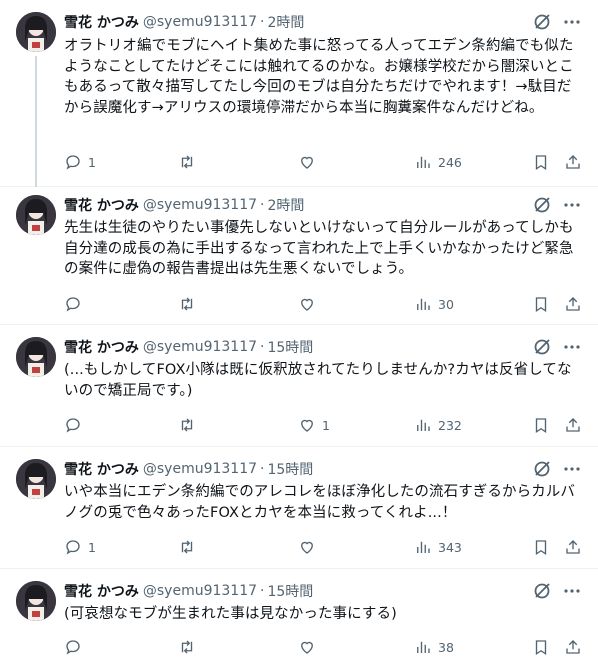 Image resolution: width=598 pixels, height=672 pixels. What do you see at coordinates (314, 425) in the screenshot?
I see `like-button: 1` at bounding box center [314, 425].